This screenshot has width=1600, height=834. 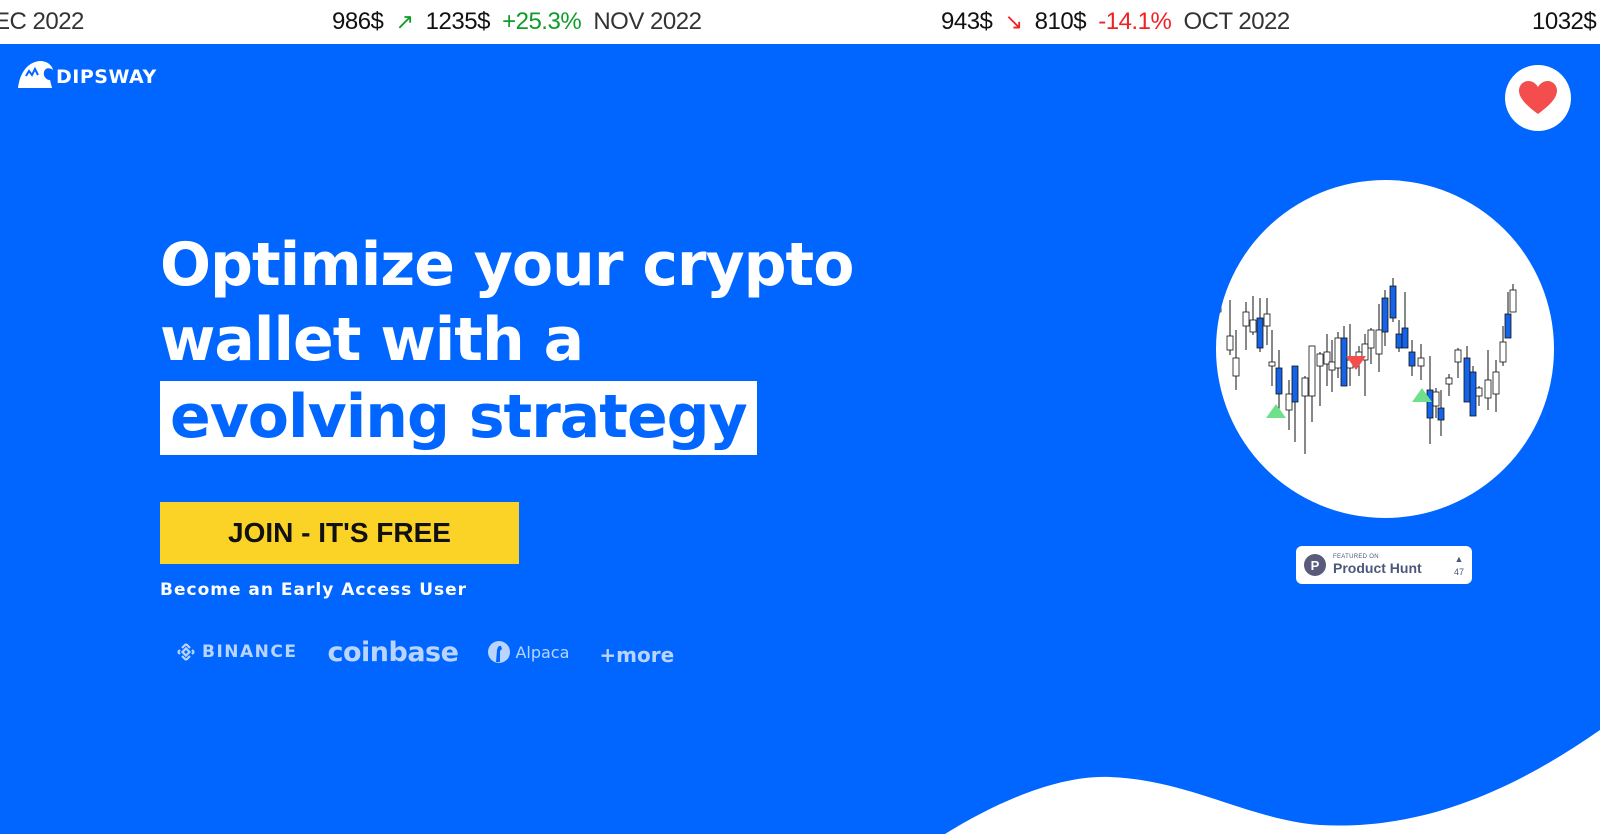 What do you see at coordinates (499, 652) in the screenshot?
I see `alpaca-icon` at bounding box center [499, 652].